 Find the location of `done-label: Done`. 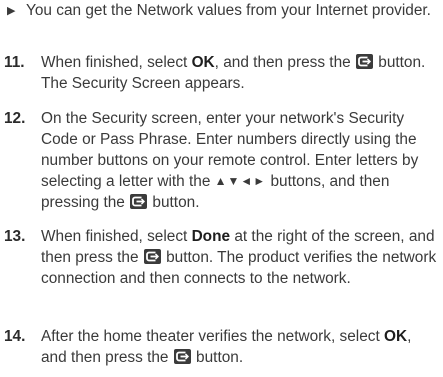

done-label: Done is located at coordinates (211, 236).